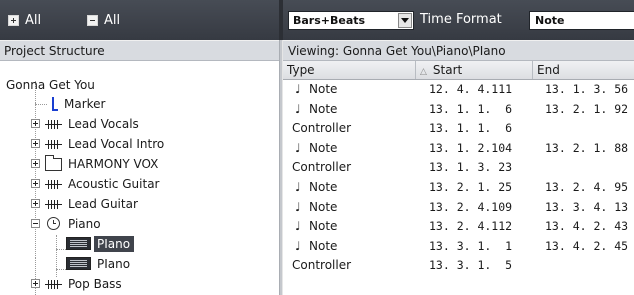  Describe the element at coordinates (586, 89) in the screenshot. I see `event-end-cell: 13. 1. 3. 56` at that location.